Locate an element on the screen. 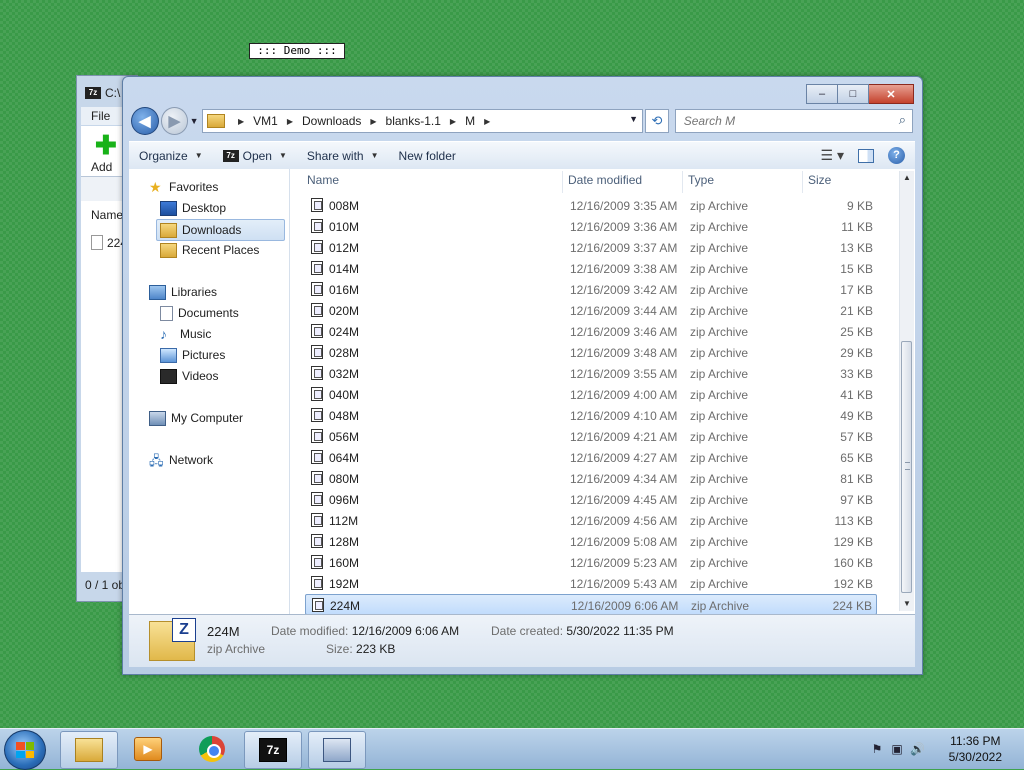 This screenshot has width=1024, height=770. start-button is located at coordinates (25, 750).